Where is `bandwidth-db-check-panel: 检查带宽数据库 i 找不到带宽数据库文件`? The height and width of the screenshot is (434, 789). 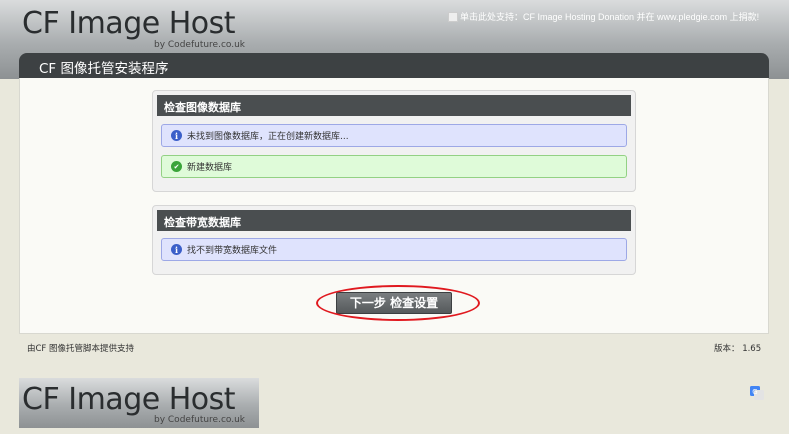
bandwidth-db-check-panel: 检查带宽数据库 i 找不到带宽数据库文件 is located at coordinates (394, 240).